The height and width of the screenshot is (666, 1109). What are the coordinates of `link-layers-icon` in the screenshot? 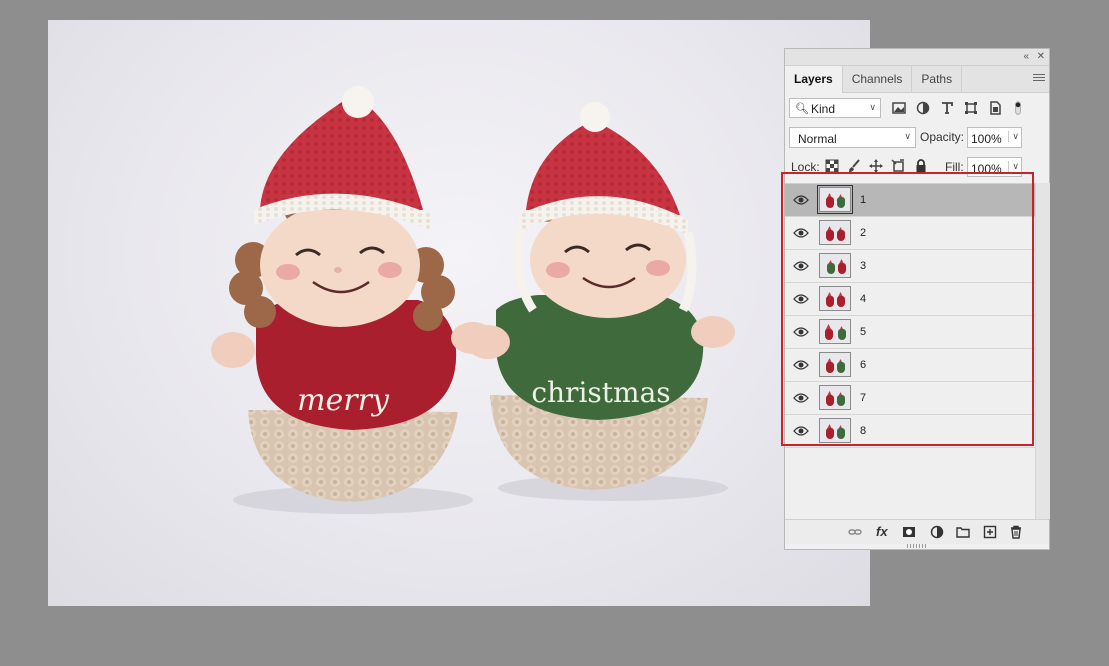 It's located at (855, 532).